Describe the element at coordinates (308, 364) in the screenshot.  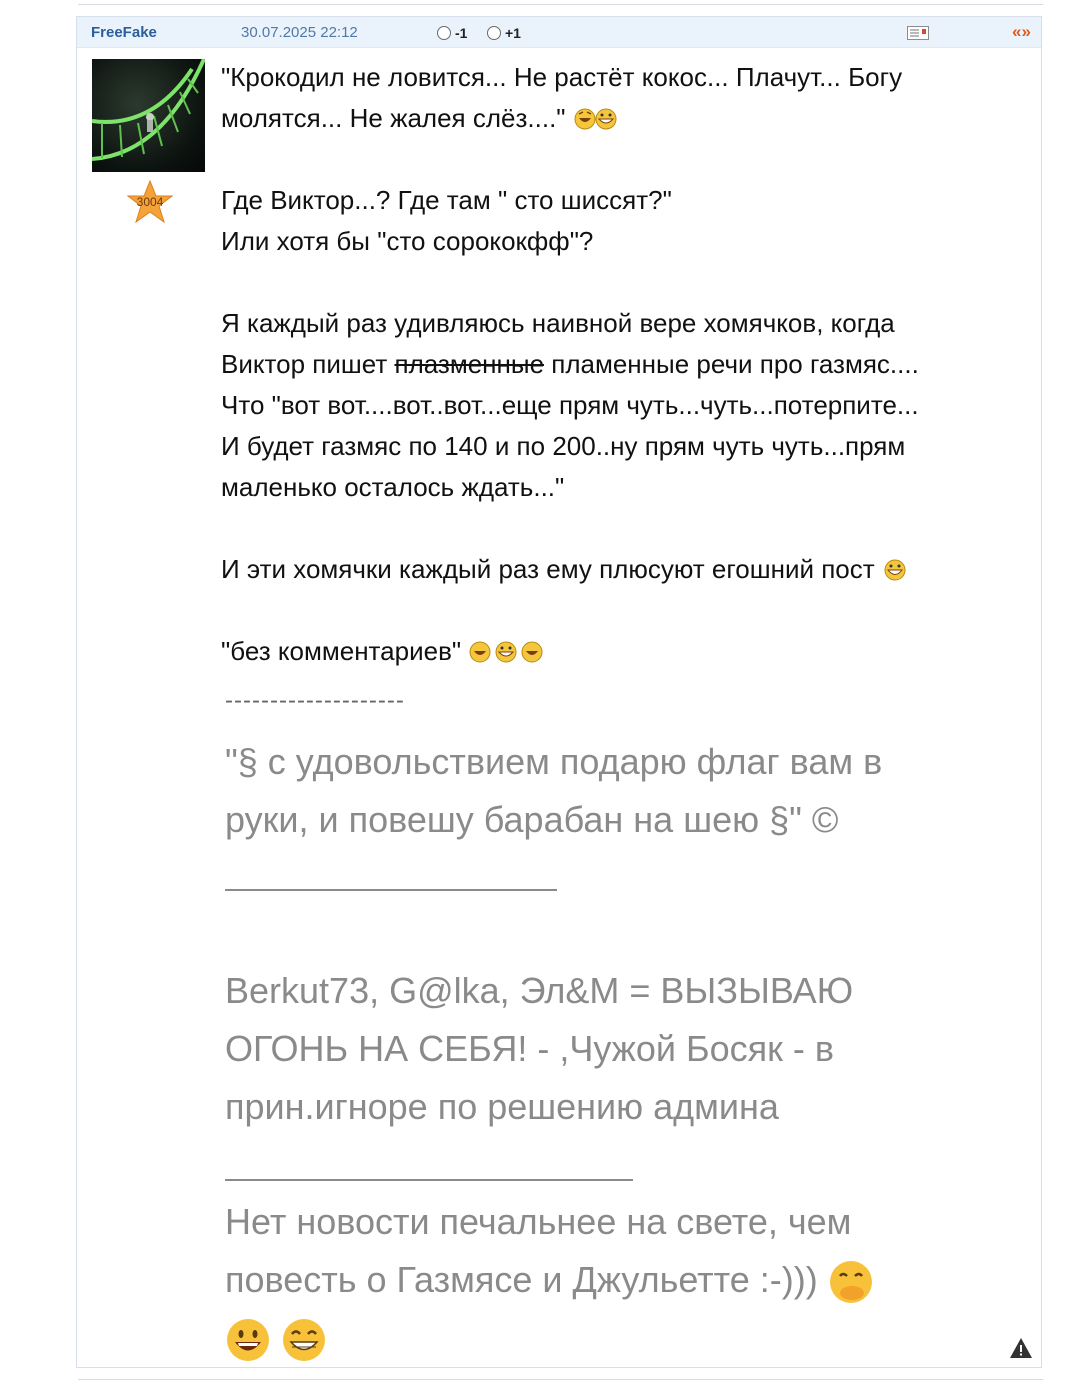
I see `body-line-text: Виктор пишет` at that location.